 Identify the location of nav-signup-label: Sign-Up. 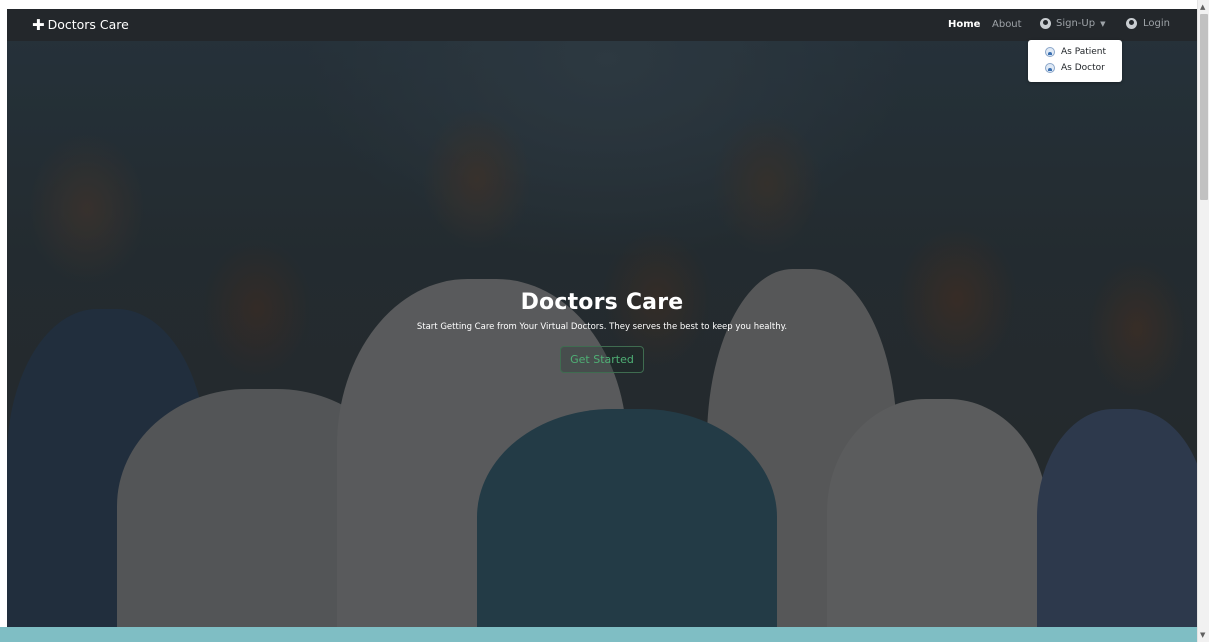
(1076, 23).